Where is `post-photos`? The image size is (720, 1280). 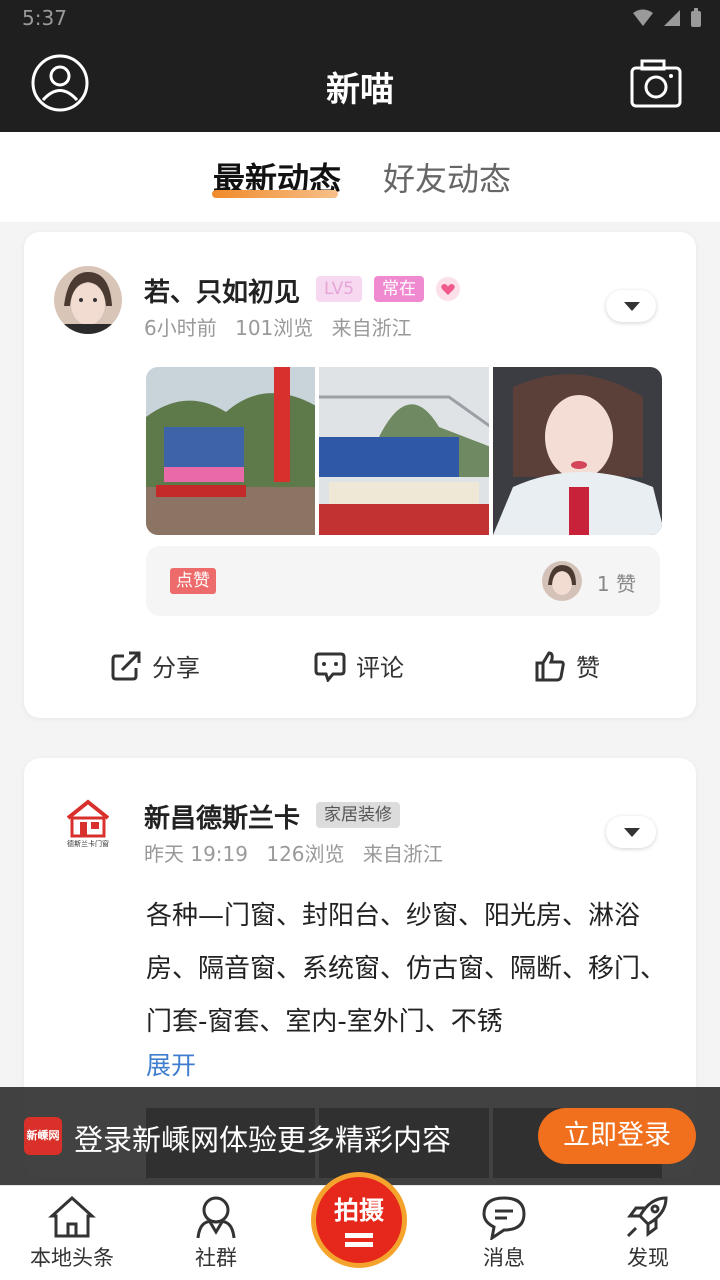
post-photos is located at coordinates (404, 451).